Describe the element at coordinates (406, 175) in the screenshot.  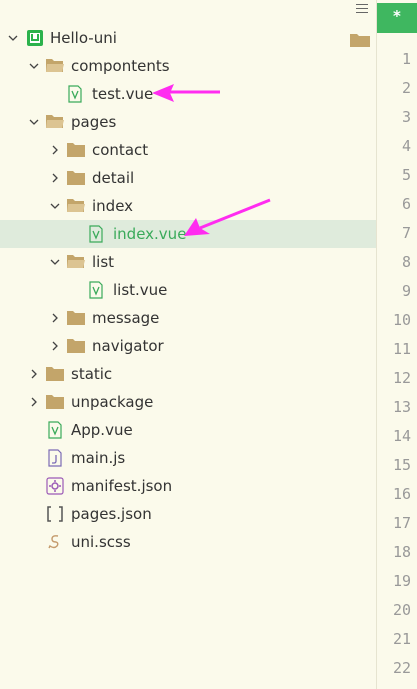
I see `line-number: 5` at that location.